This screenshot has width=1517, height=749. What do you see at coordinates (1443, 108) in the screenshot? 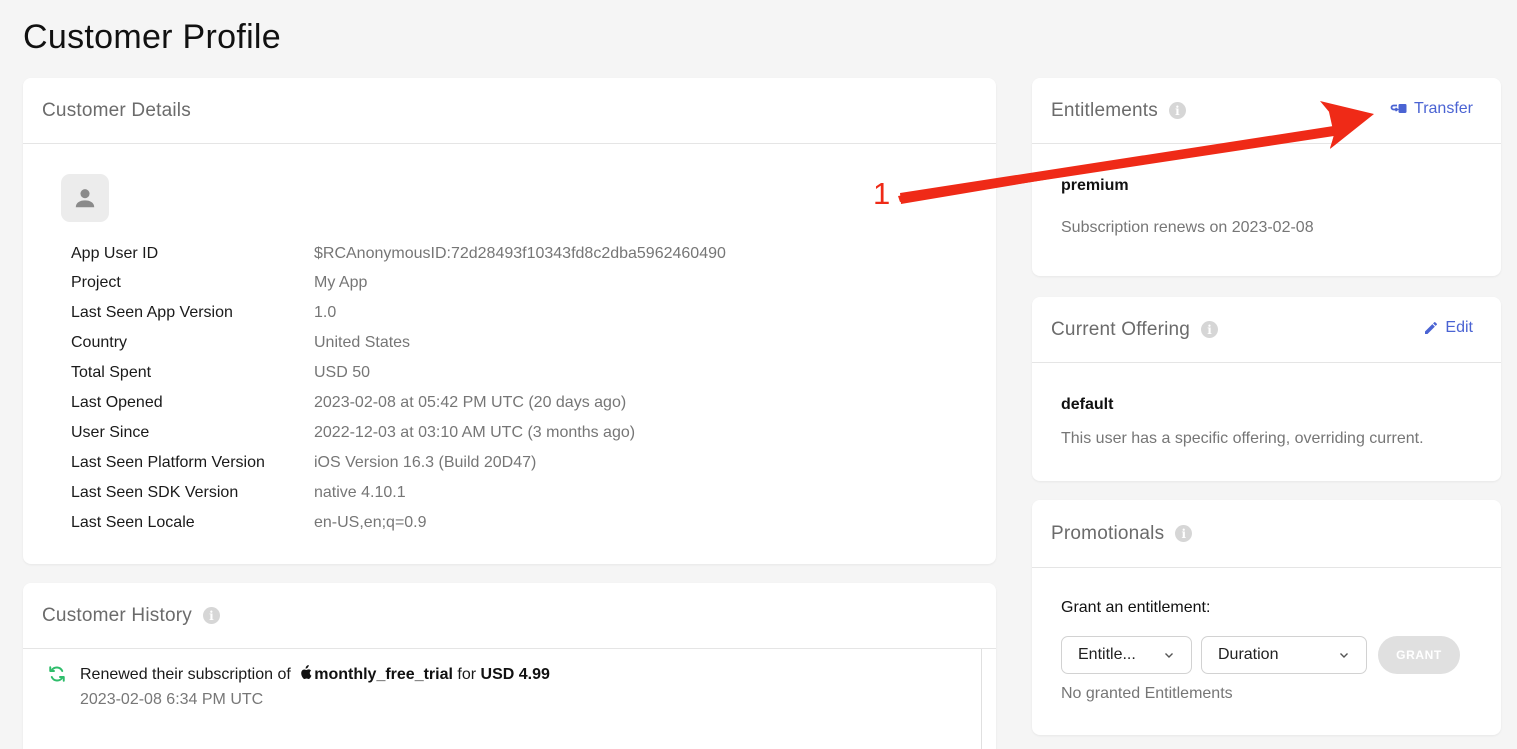
I see `transfer-label: Transfer` at bounding box center [1443, 108].